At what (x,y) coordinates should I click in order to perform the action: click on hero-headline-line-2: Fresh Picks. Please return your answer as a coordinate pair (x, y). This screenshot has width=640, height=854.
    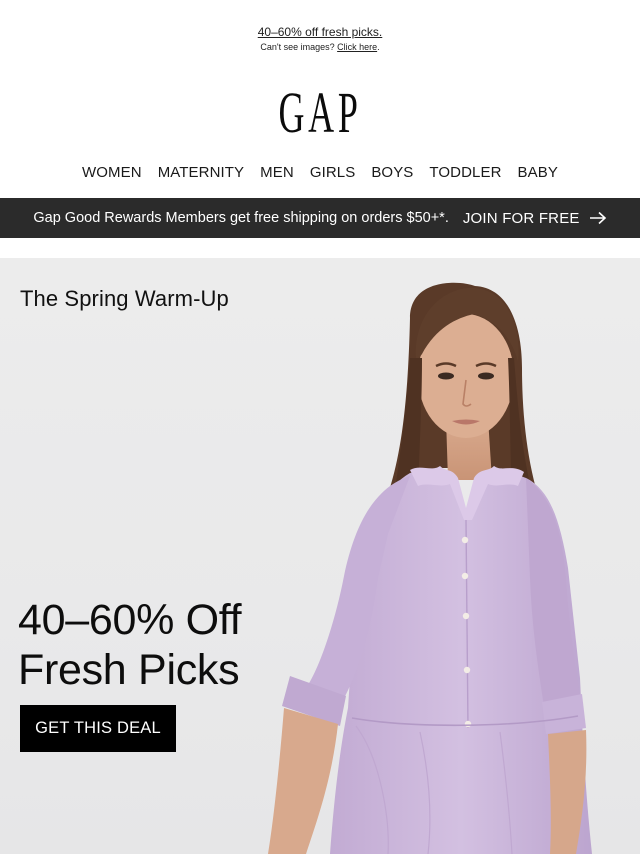
    Looking at the image, I should click on (129, 670).